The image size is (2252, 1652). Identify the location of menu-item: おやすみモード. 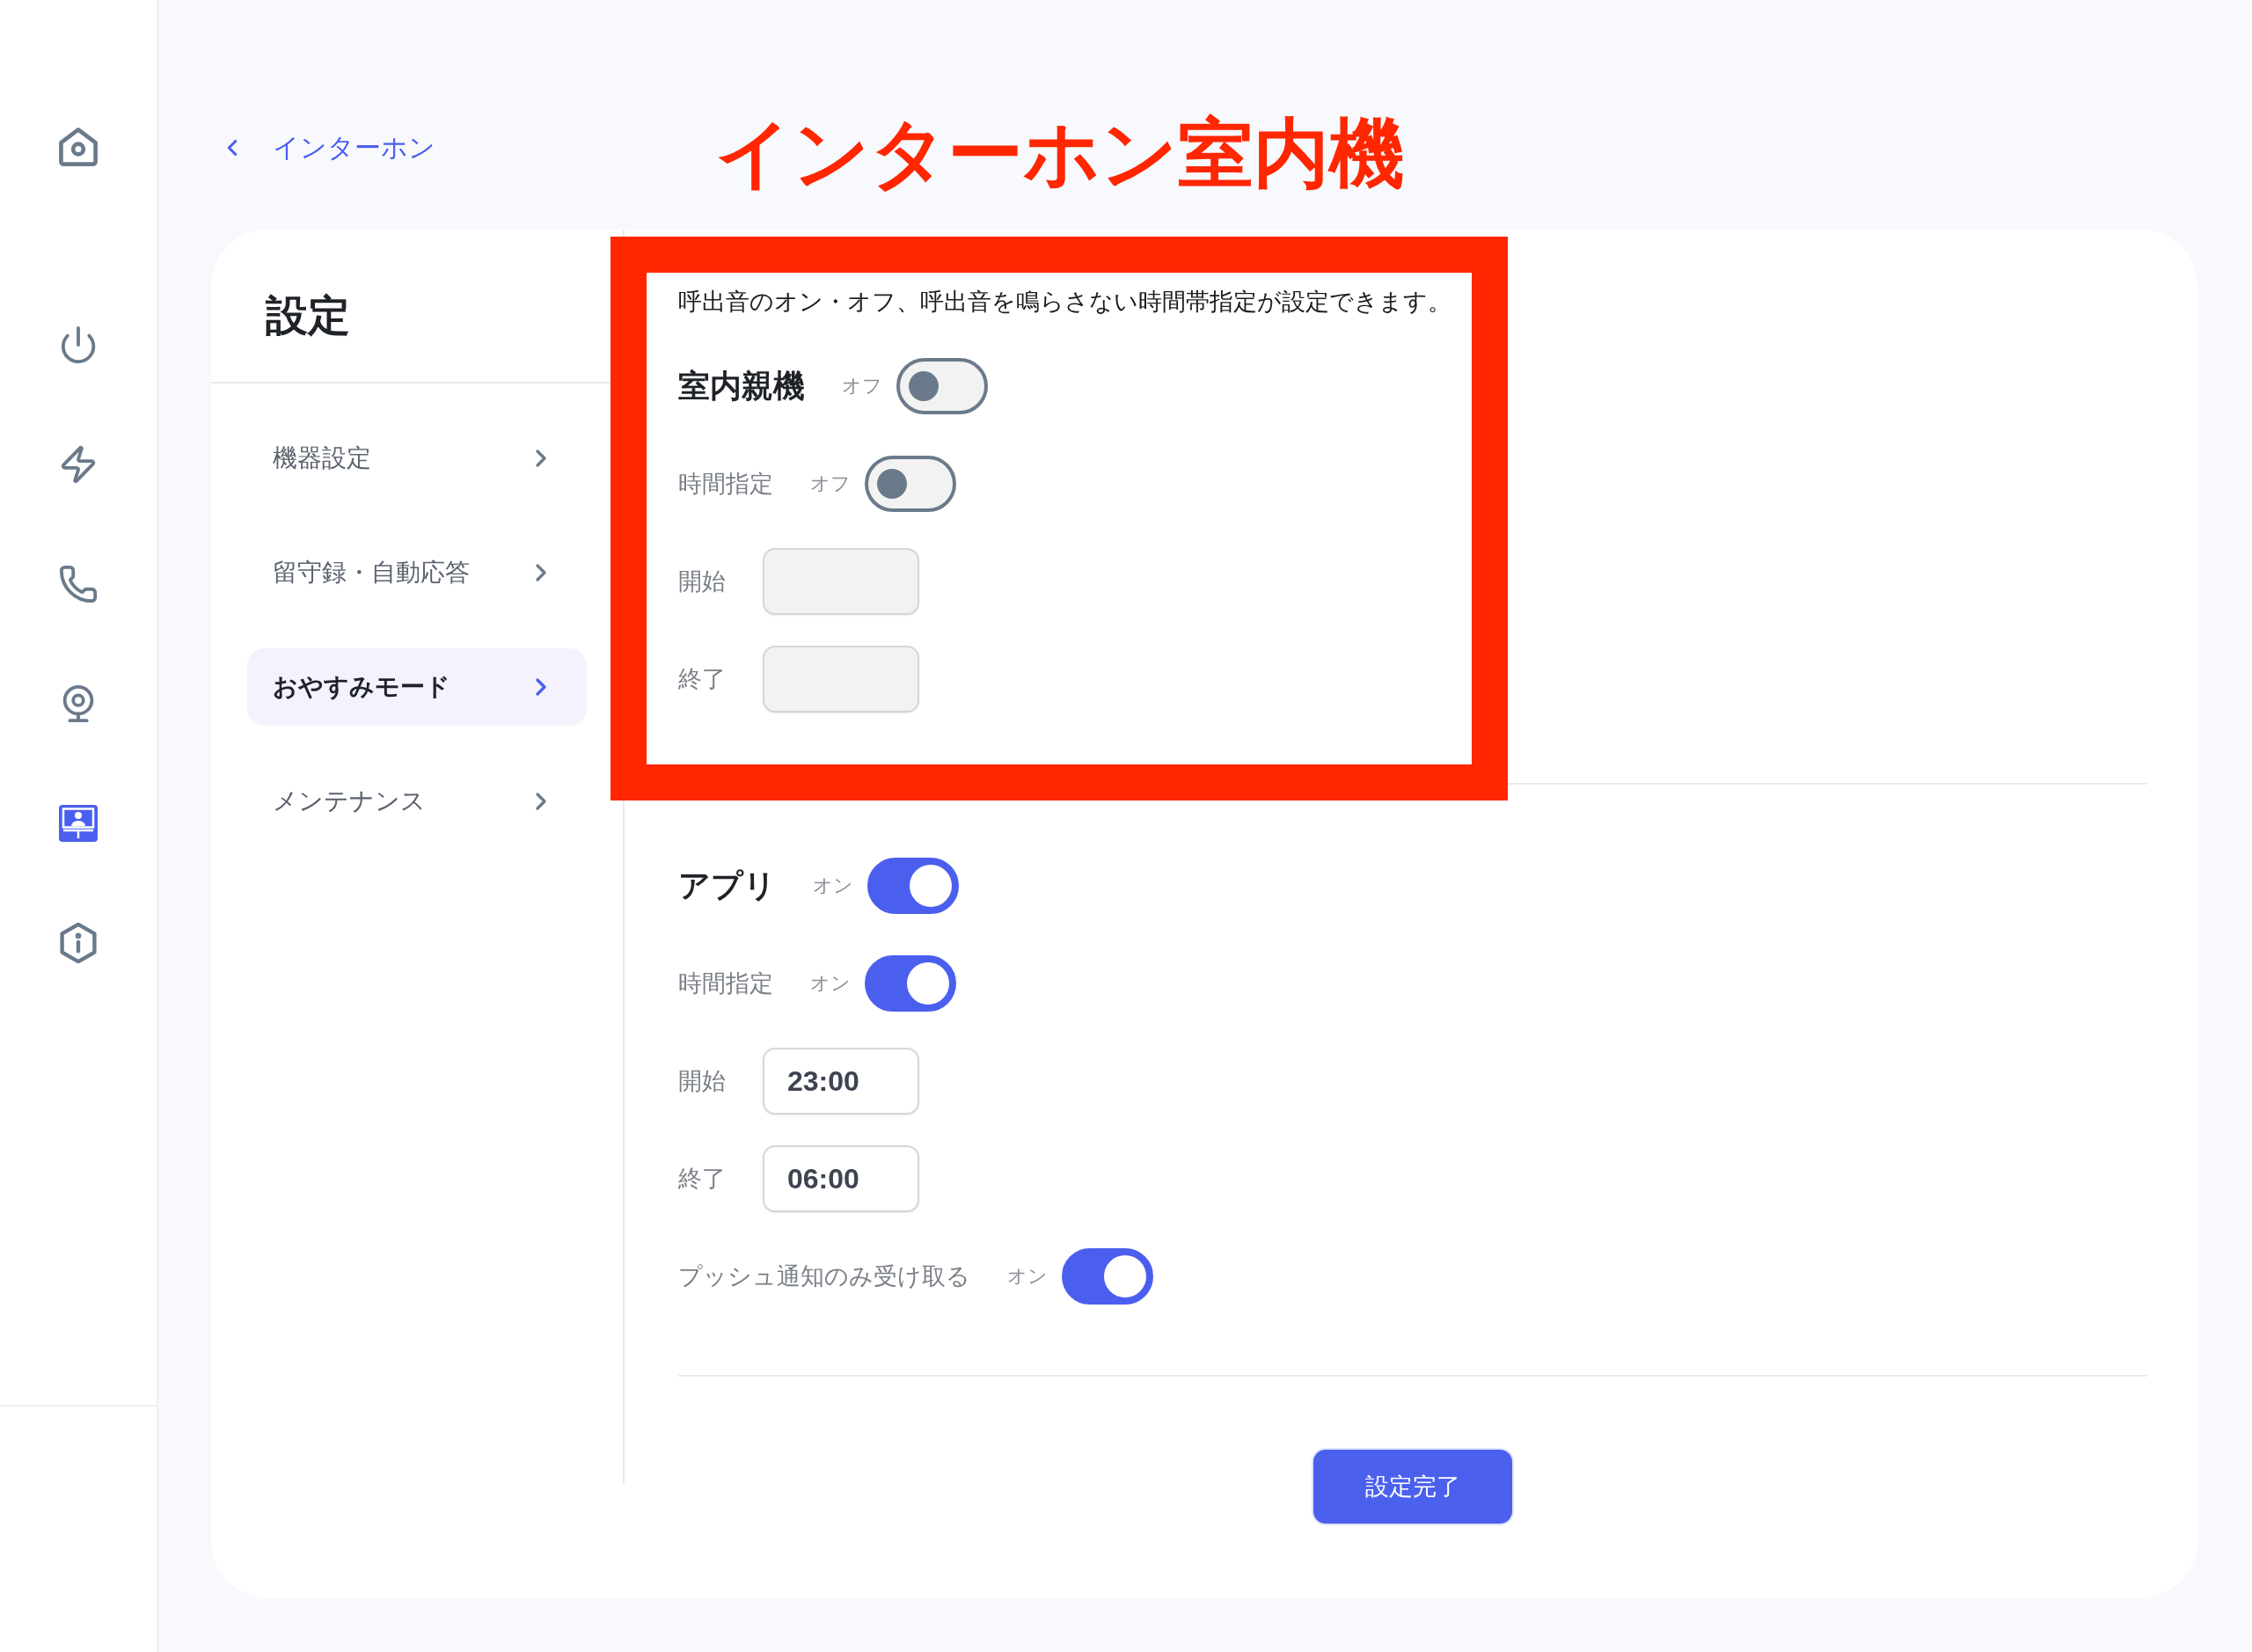
(417, 687).